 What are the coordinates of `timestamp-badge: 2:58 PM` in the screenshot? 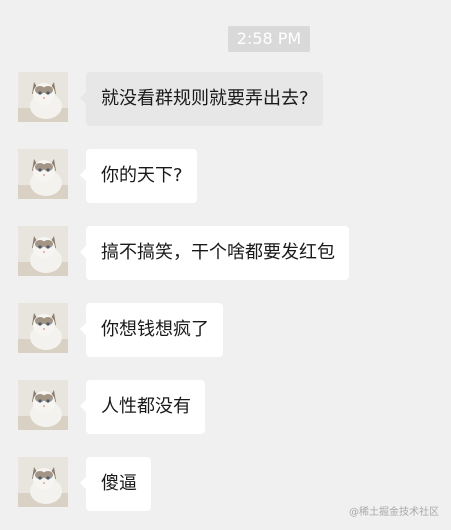 It's located at (269, 39).